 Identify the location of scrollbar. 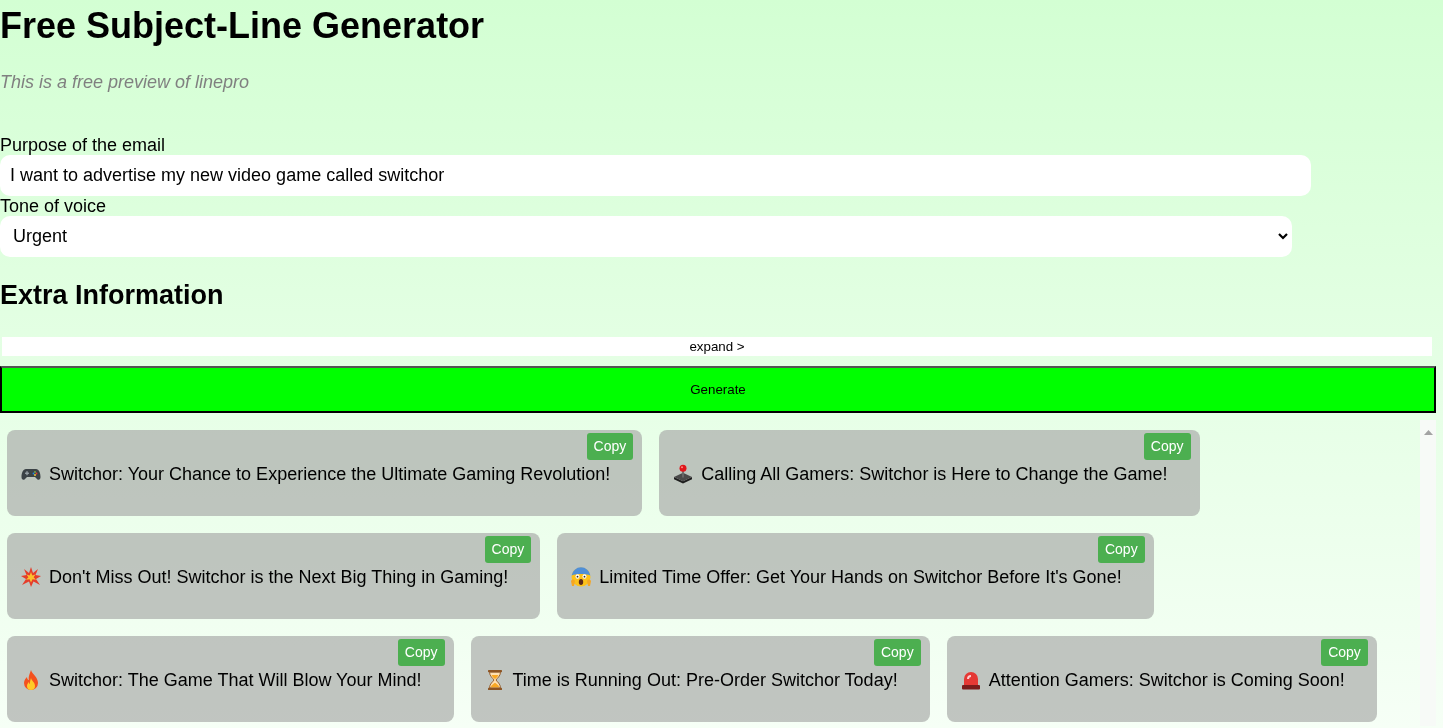
(1428, 573).